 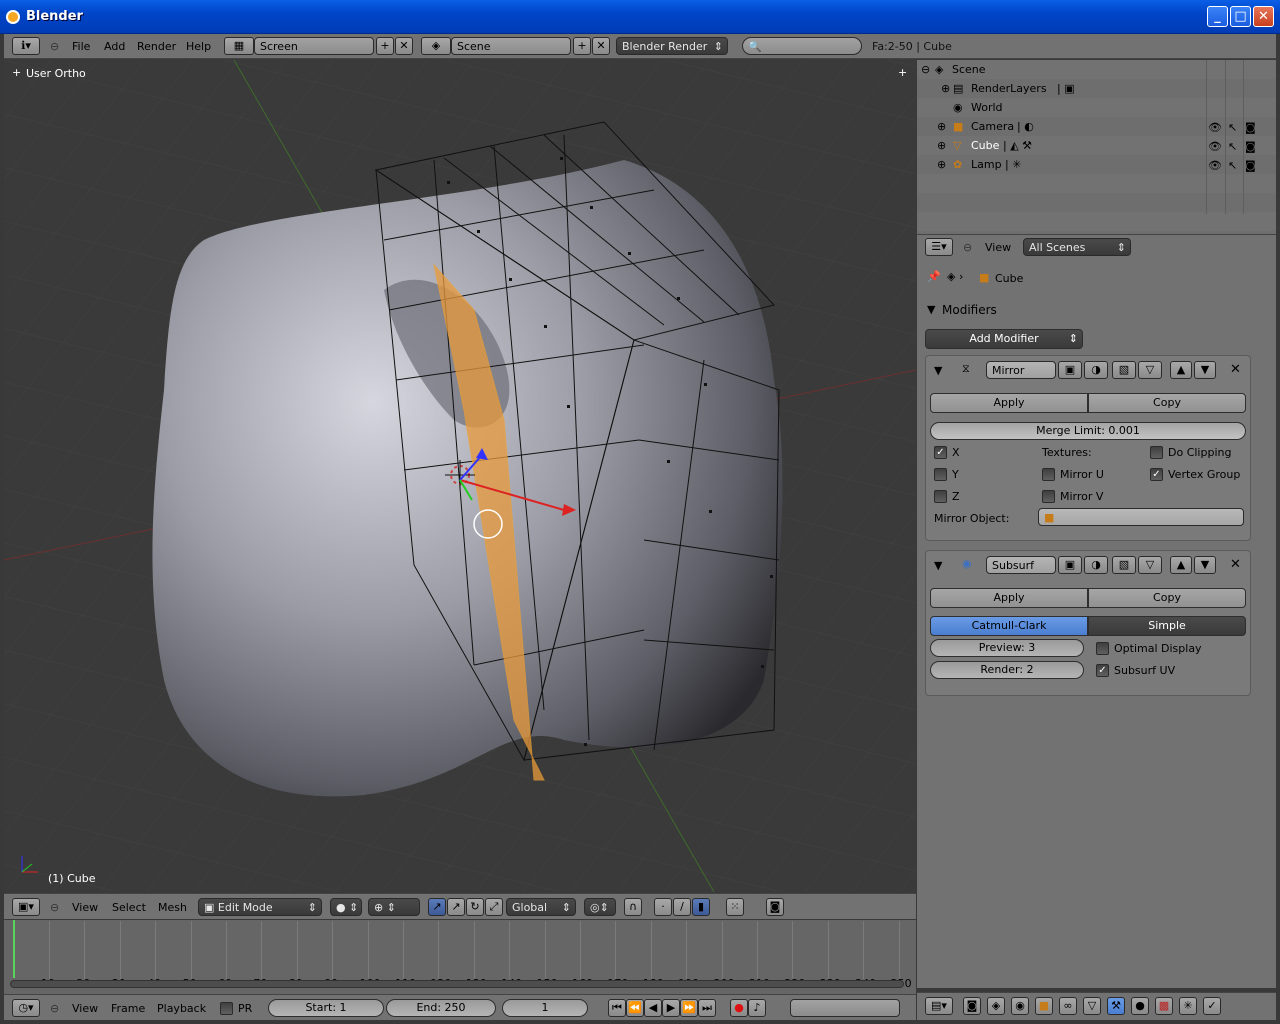 What do you see at coordinates (314, 46) in the screenshot?
I see `screen-name-field: Screen` at bounding box center [314, 46].